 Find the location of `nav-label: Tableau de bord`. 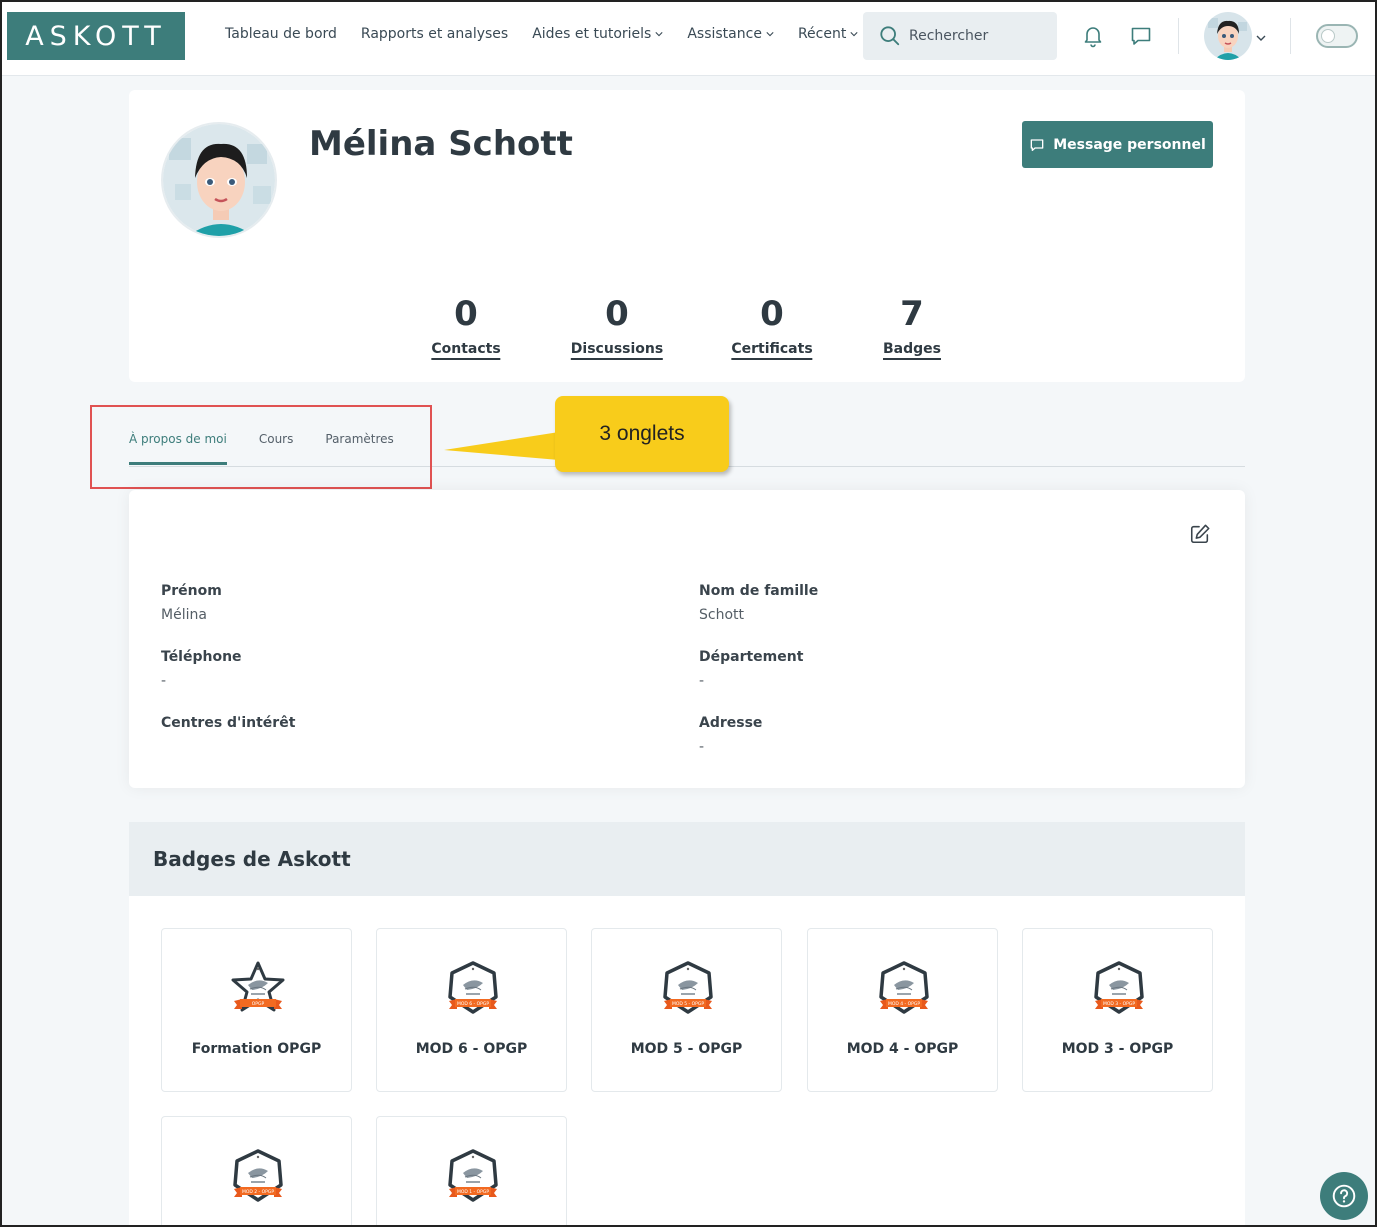

nav-label: Tableau de bord is located at coordinates (281, 34).